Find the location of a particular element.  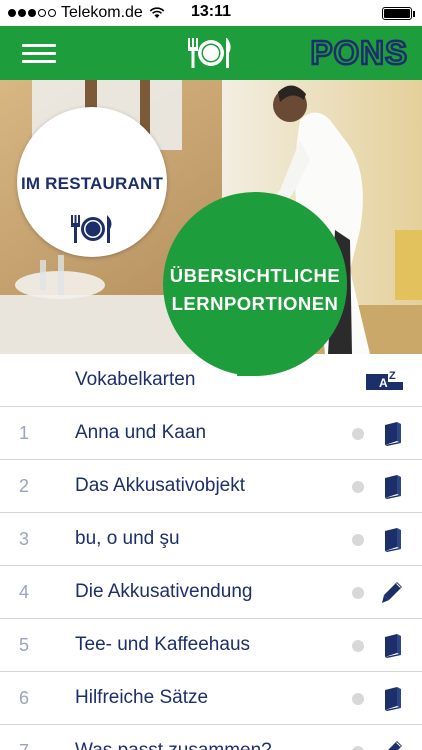

status-time: 13:11 is located at coordinates (211, 11).